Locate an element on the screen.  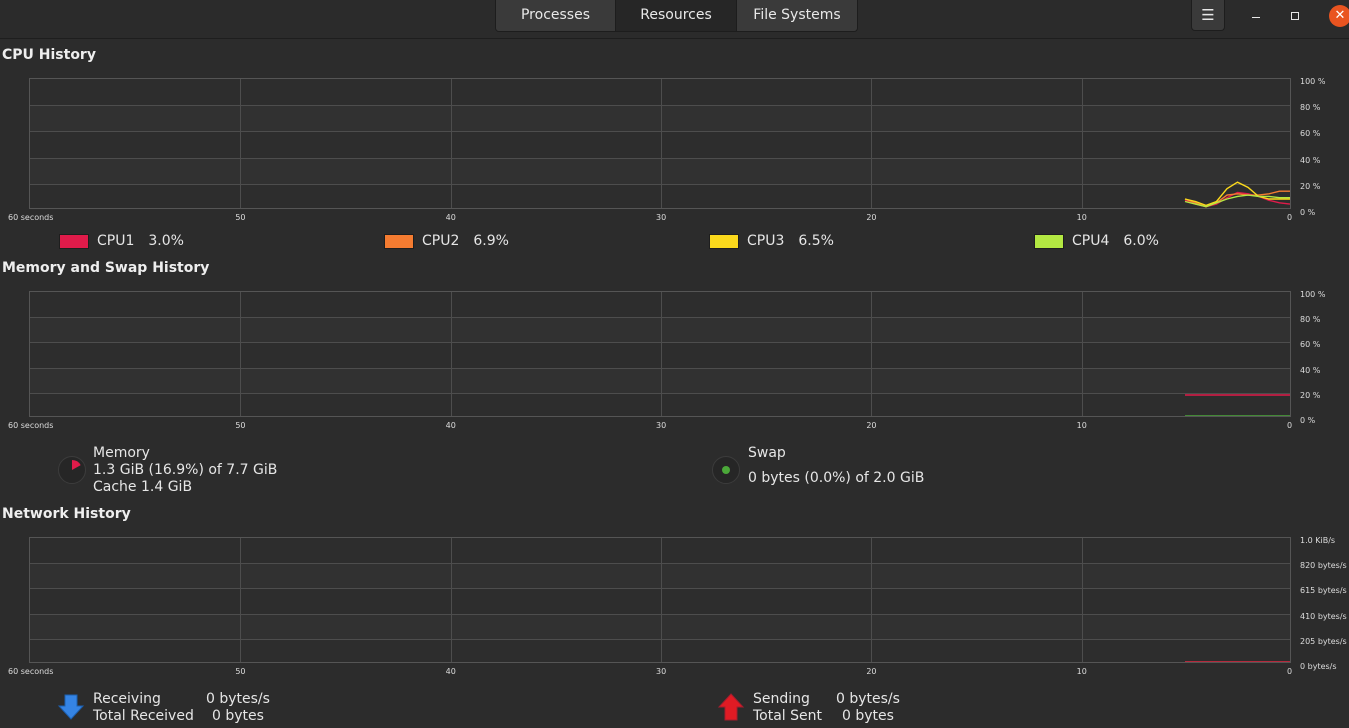
close-icon: ✕ is located at coordinates (1339, 16).